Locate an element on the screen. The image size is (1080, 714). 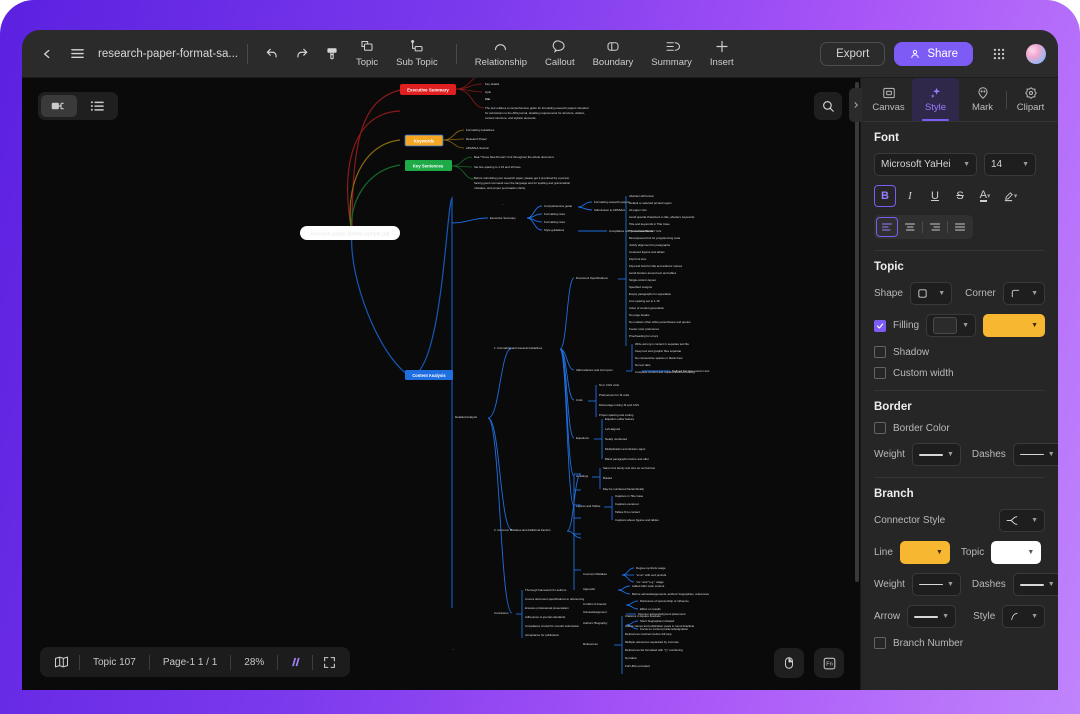
svg-text: Content Analysis is located at coordinates (429, 375).